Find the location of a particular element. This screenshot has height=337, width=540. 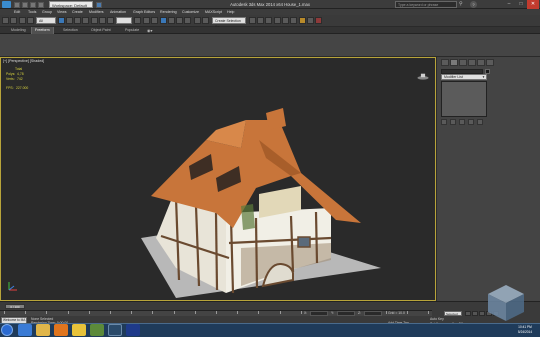

redo-icon is located at coordinates (13, 20).